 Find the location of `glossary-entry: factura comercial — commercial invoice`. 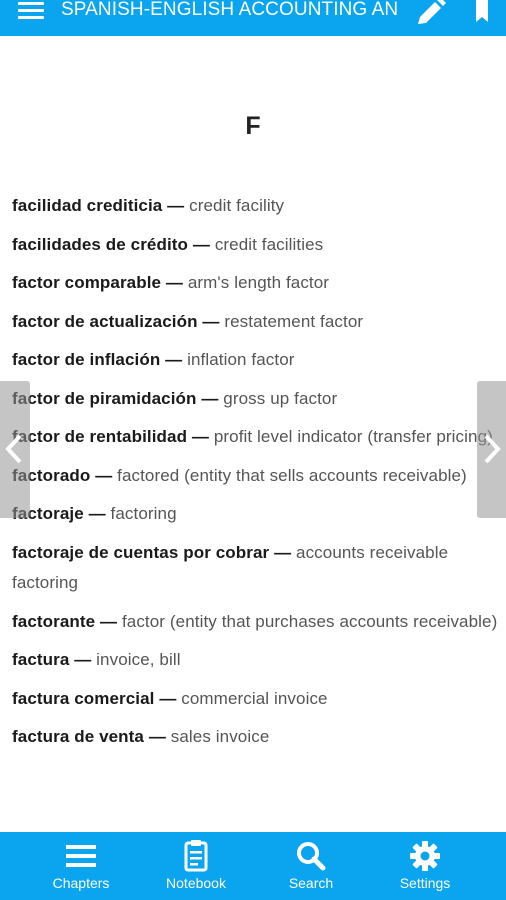

glossary-entry: factura comercial — commercial invoice is located at coordinates (255, 699).